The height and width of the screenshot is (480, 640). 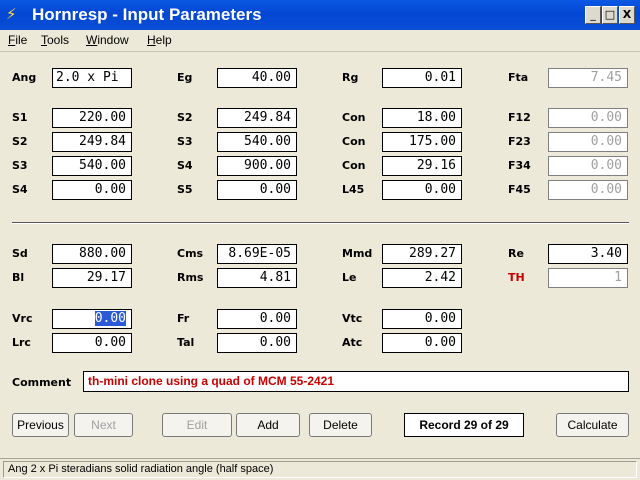 I want to click on l45-field: 0.00, so click(x=422, y=190).